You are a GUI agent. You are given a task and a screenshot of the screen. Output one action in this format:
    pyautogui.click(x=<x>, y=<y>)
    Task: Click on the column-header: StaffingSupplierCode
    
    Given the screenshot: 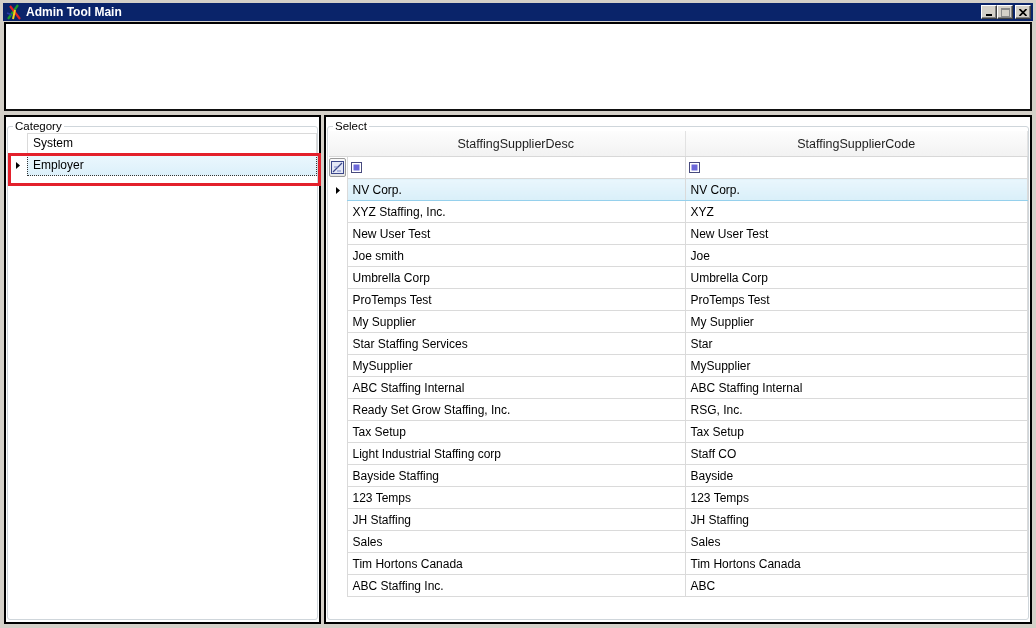 What is the action you would take?
    pyautogui.click(x=856, y=144)
    